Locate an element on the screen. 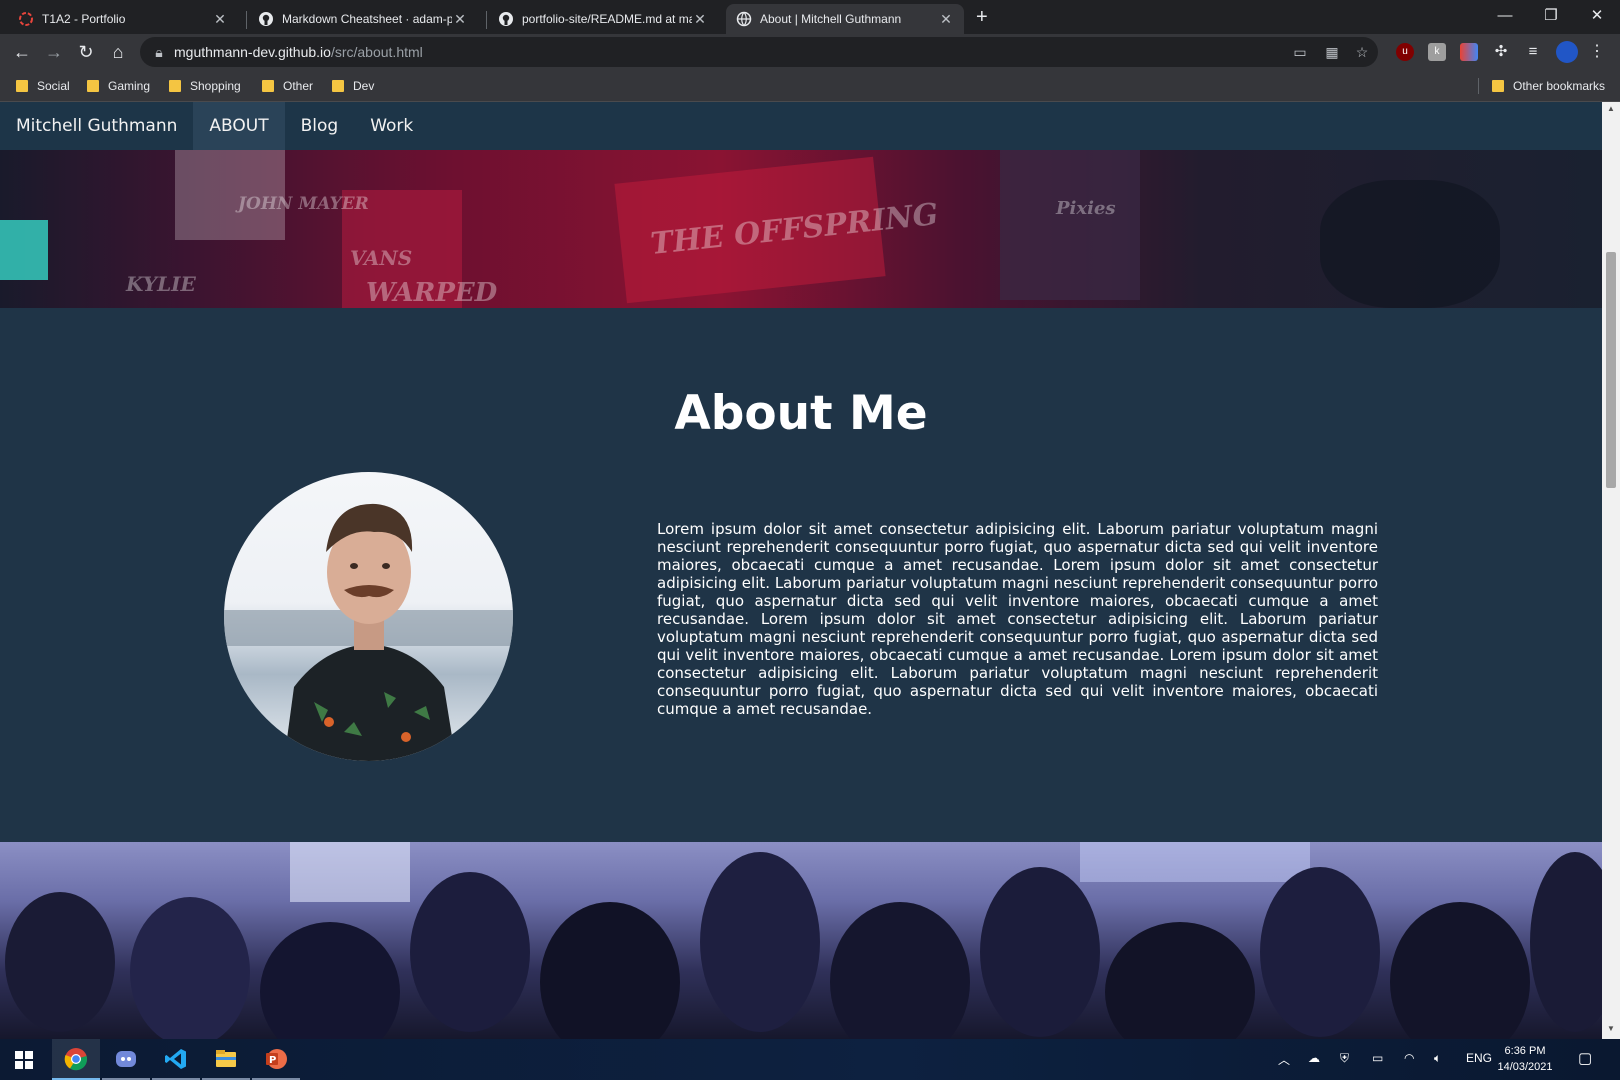 This screenshot has width=1620, height=1080. volume-icon: 🔈︎ is located at coordinates (1437, 1058).